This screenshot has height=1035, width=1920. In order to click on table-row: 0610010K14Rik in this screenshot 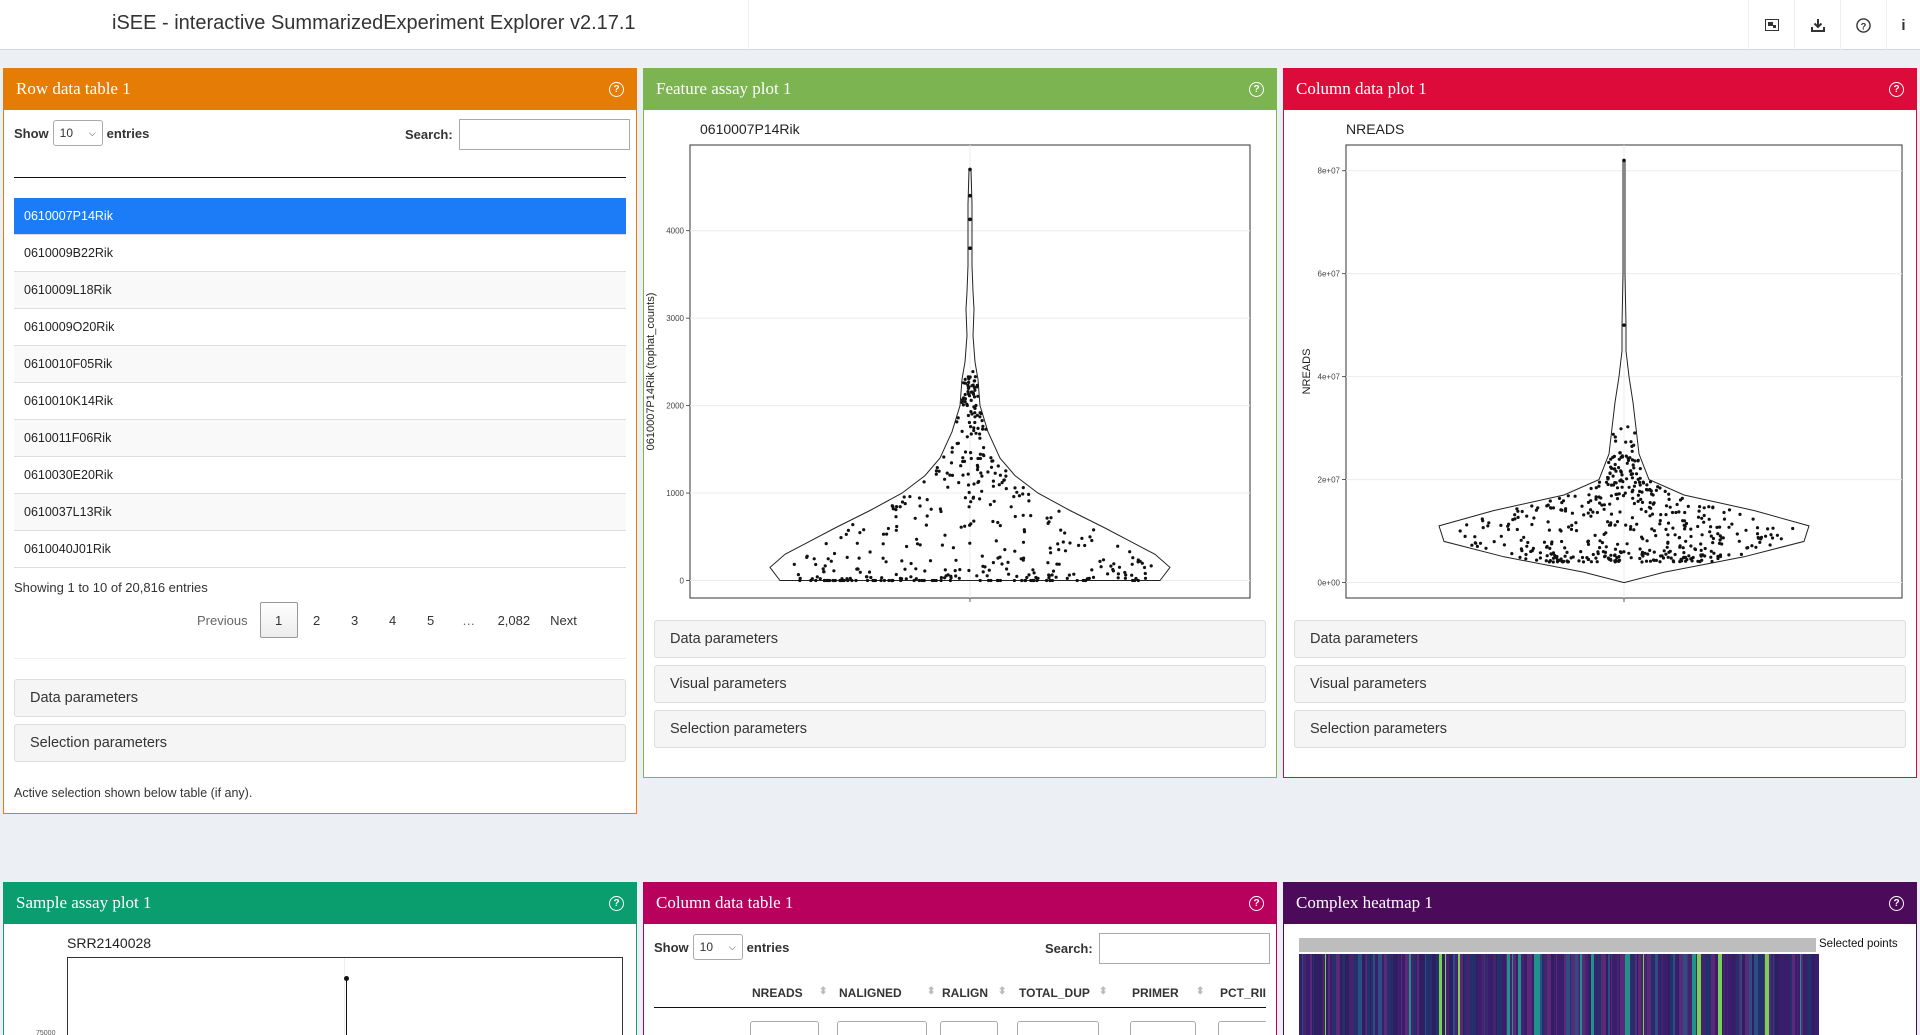, I will do `click(320, 401)`.